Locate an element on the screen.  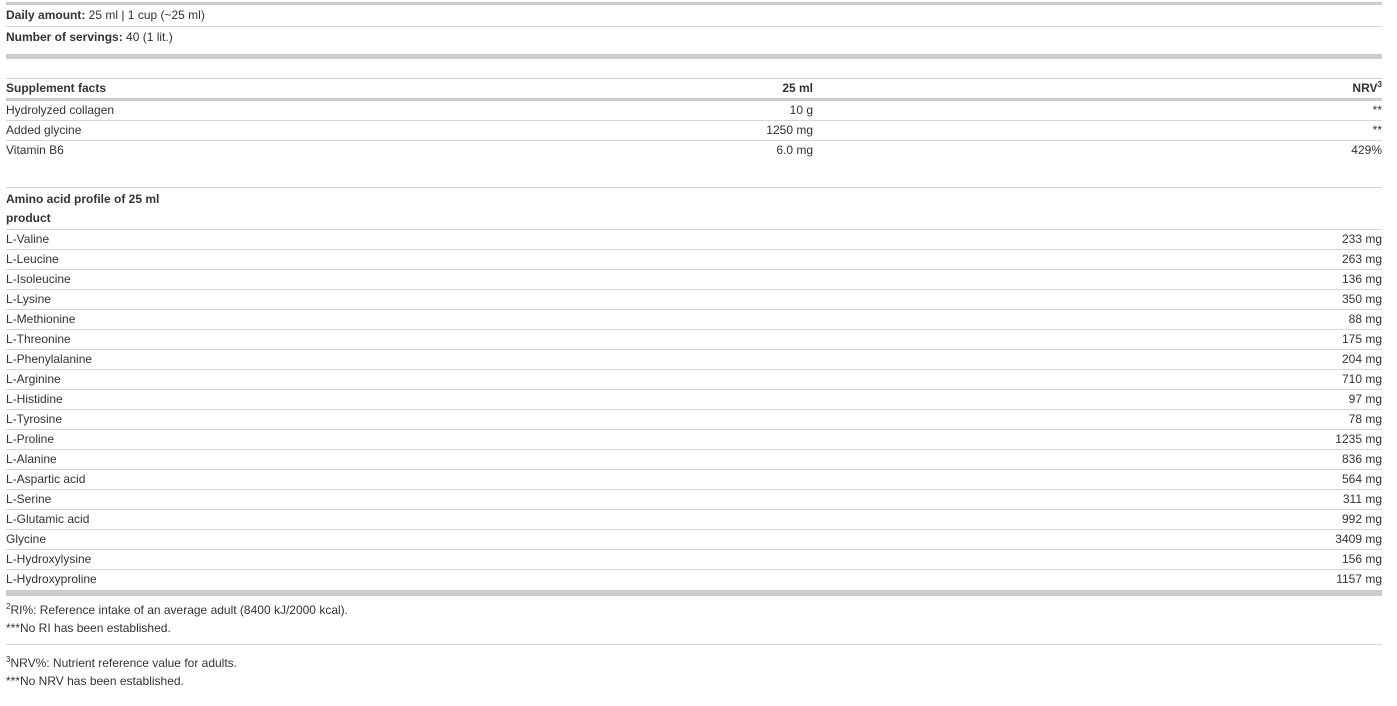
amino-value: 263 mg is located at coordinates (1361, 259).